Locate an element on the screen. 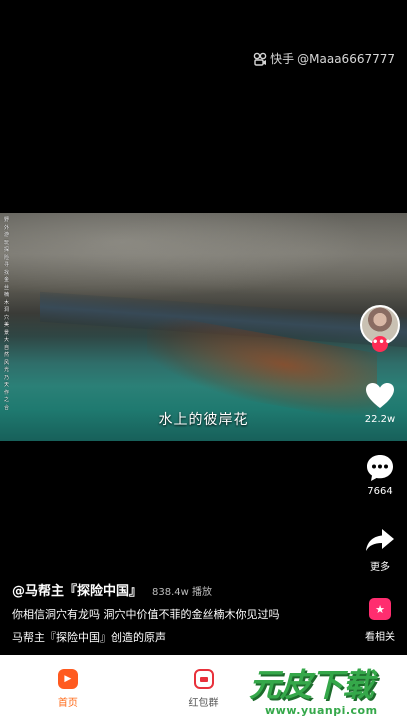  watermark-user: @Maaa6667777 is located at coordinates (346, 58).